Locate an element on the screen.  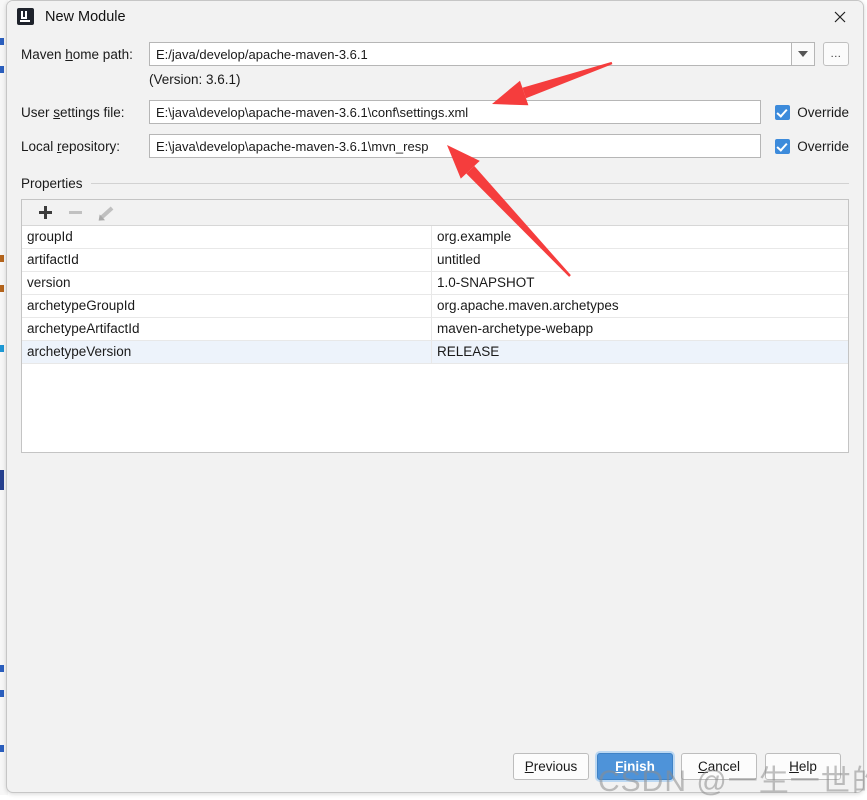
properties-group-header: Properties is located at coordinates (435, 183).